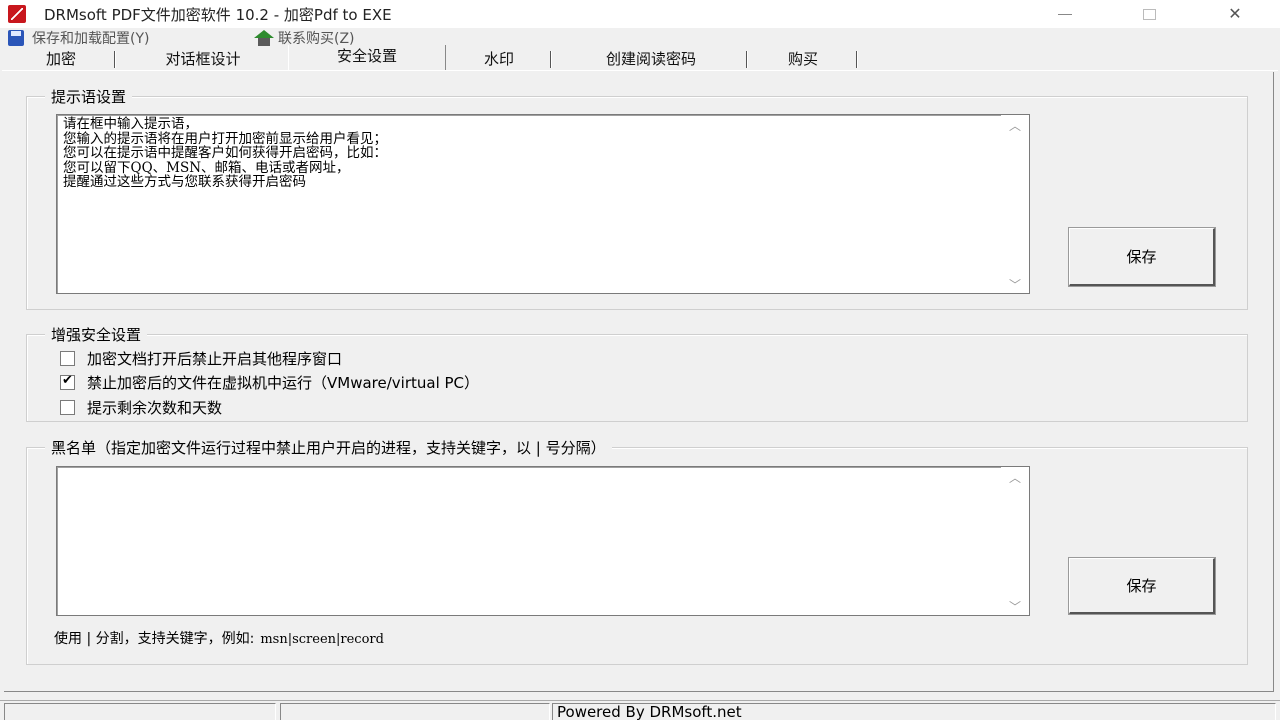 The height and width of the screenshot is (720, 1280). Describe the element at coordinates (367, 57) in the screenshot. I see `tab-security-settings: 安全设置` at that location.